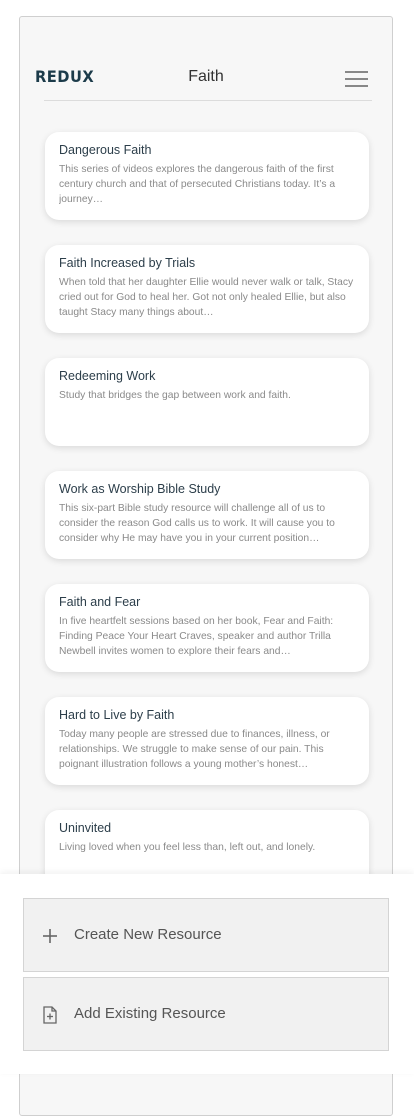 The height and width of the screenshot is (1116, 414). I want to click on resource-title: Uninvited, so click(85, 828).